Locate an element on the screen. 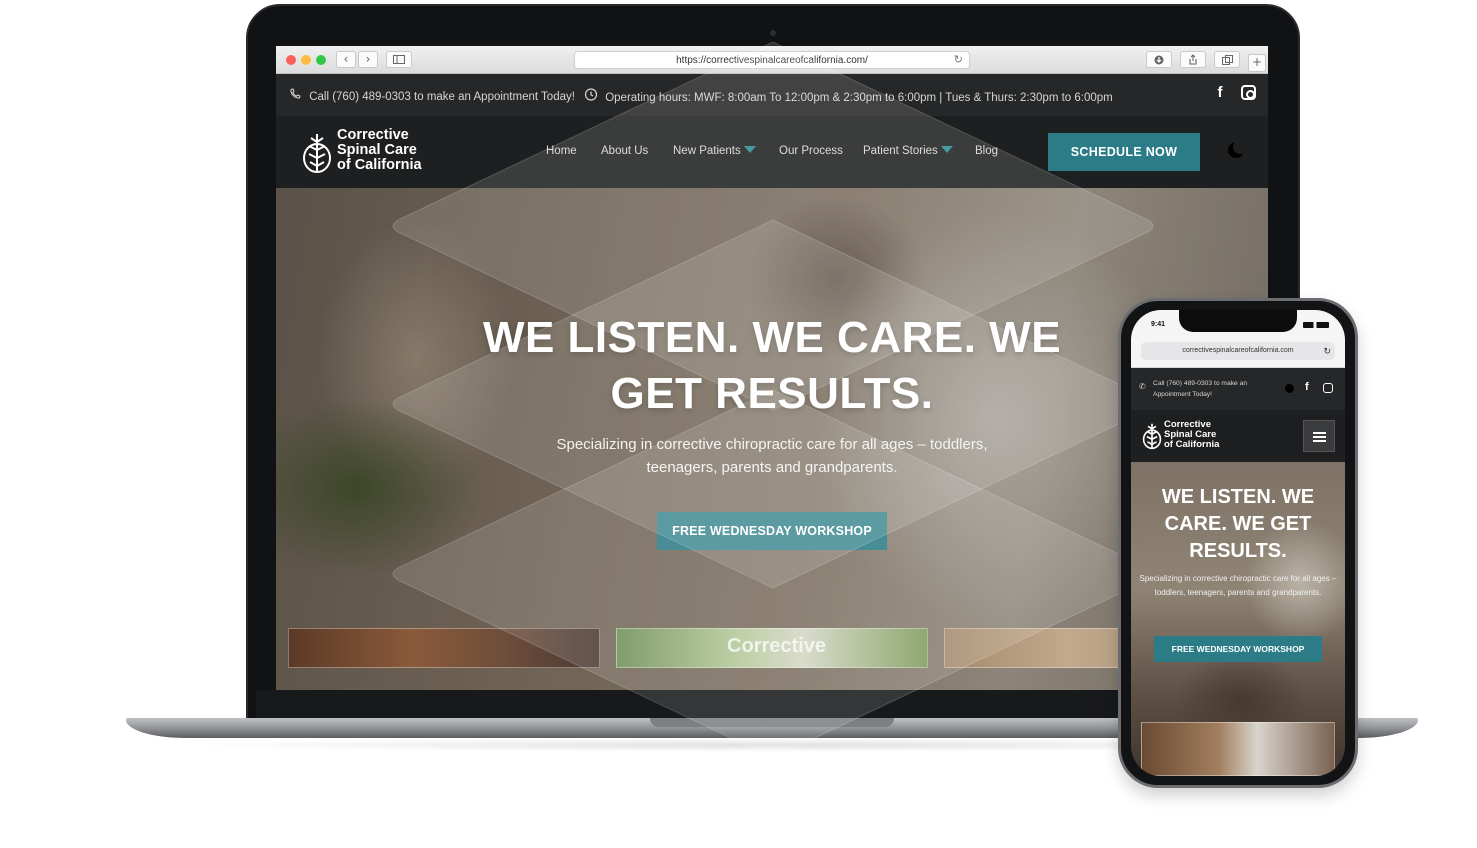 Image resolution: width=1477 pixels, height=848 pixels. share-icon is located at coordinates (1193, 59).